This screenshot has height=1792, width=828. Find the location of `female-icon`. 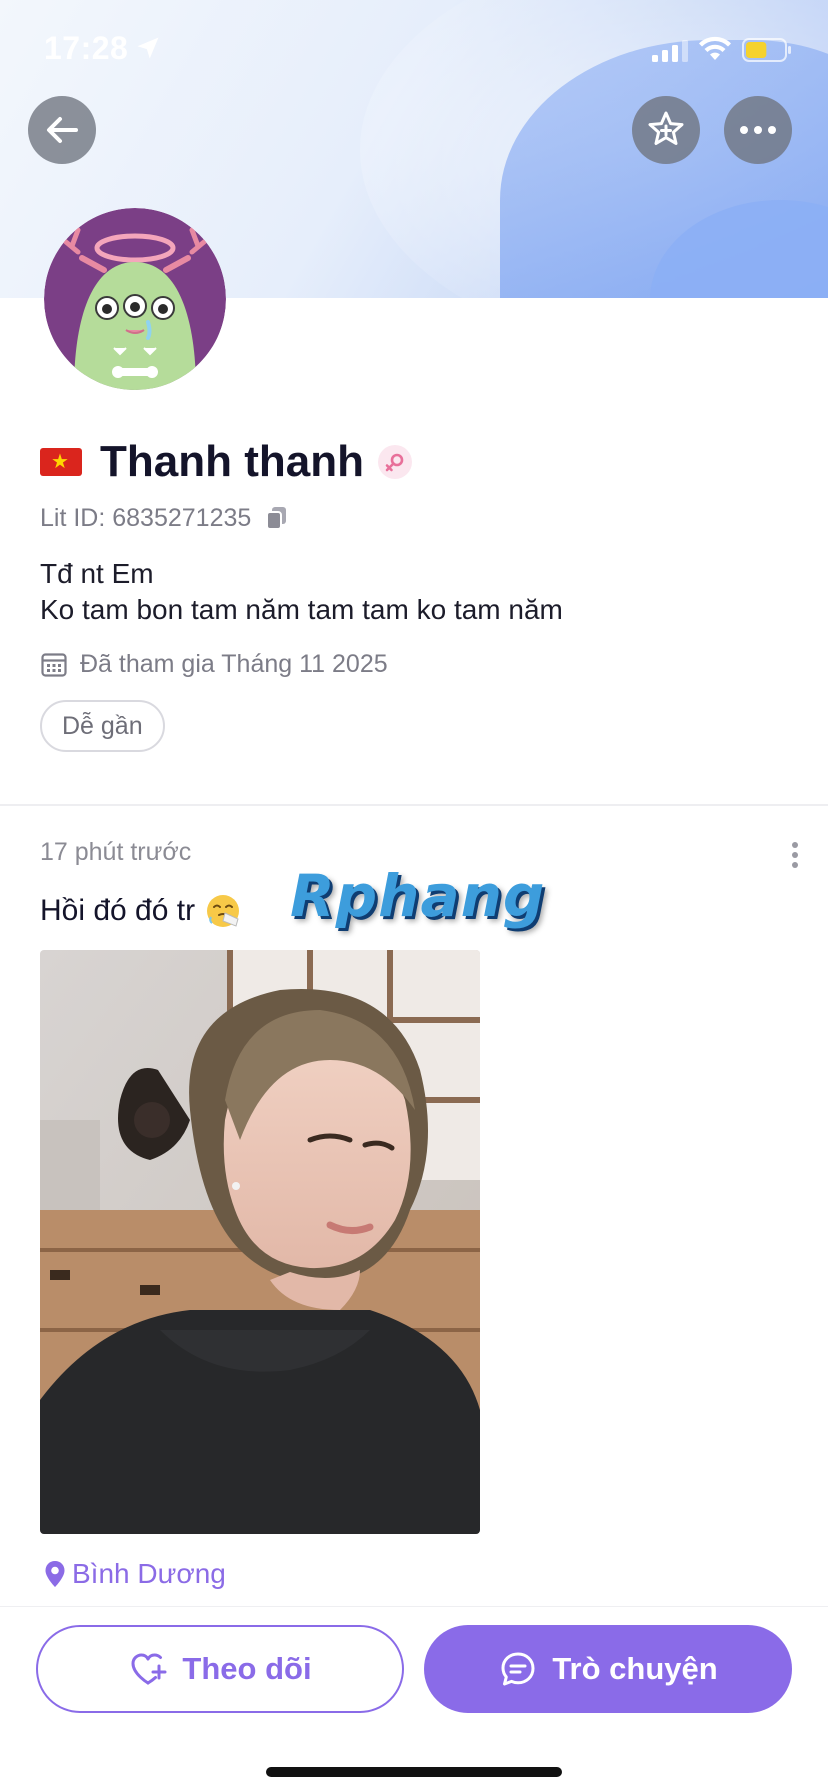

female-icon is located at coordinates (394, 462).